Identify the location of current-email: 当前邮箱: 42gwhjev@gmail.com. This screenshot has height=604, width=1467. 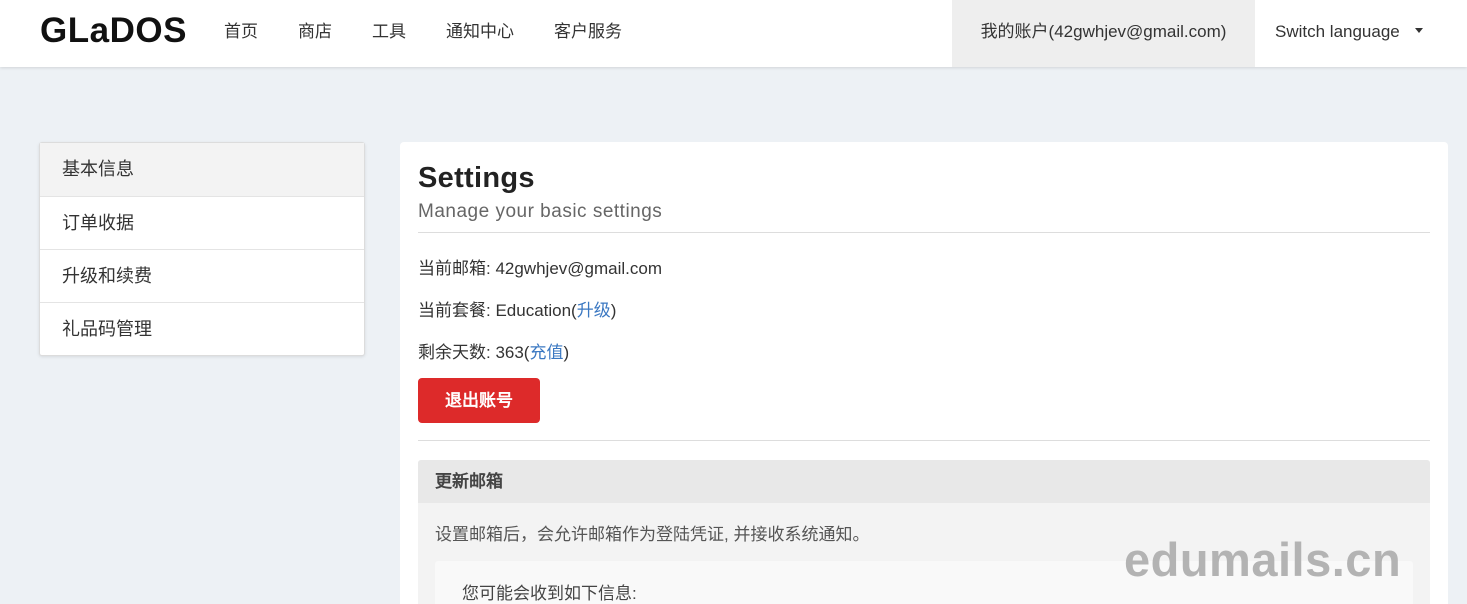
(540, 268).